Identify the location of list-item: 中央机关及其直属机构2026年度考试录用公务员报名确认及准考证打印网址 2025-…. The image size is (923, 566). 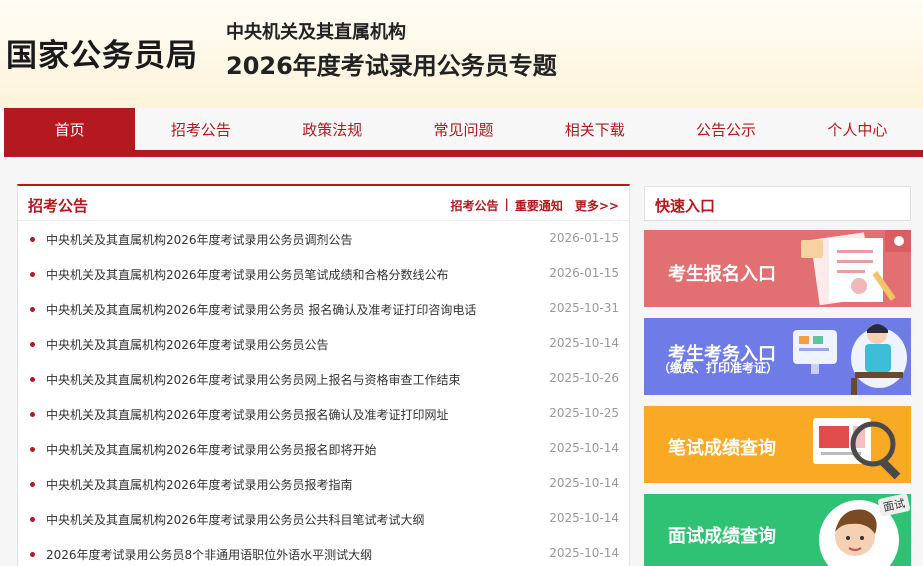
(323, 414).